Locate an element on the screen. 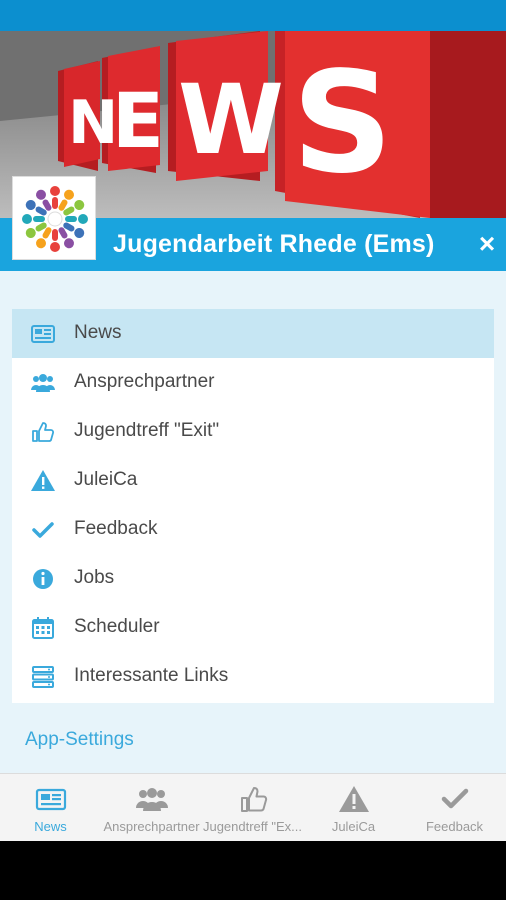 The width and height of the screenshot is (506, 900). menu-item-label: Feedback is located at coordinates (116, 528).